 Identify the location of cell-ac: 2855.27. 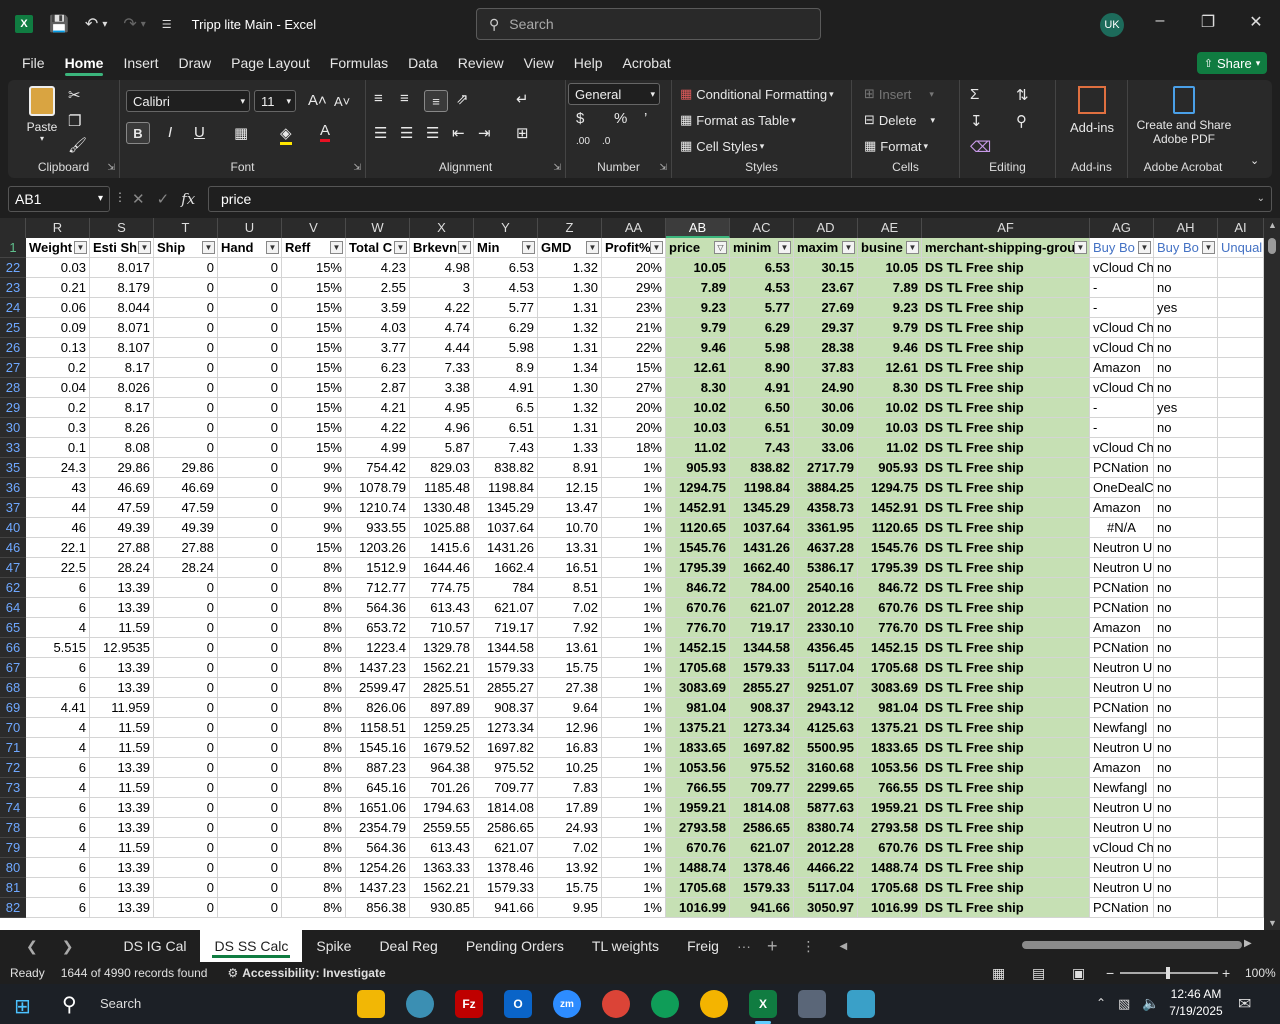
(762, 688).